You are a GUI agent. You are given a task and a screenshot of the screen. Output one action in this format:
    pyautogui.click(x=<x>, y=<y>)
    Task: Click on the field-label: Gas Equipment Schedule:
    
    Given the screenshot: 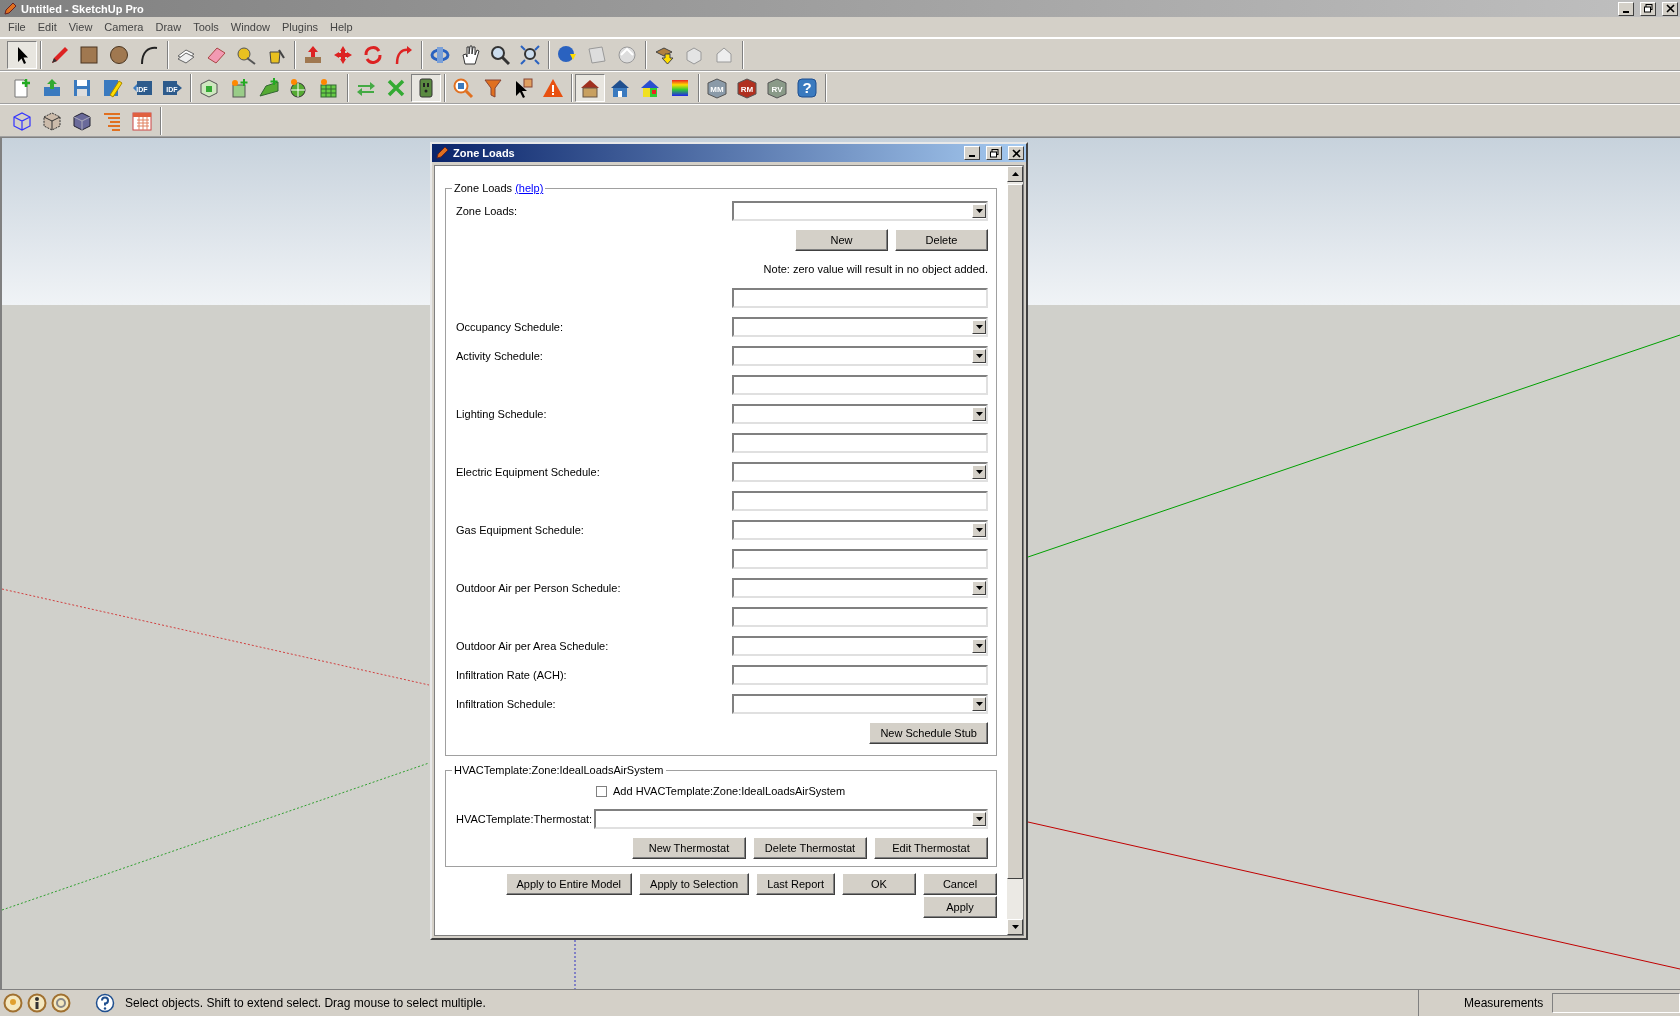 What is the action you would take?
    pyautogui.click(x=520, y=529)
    